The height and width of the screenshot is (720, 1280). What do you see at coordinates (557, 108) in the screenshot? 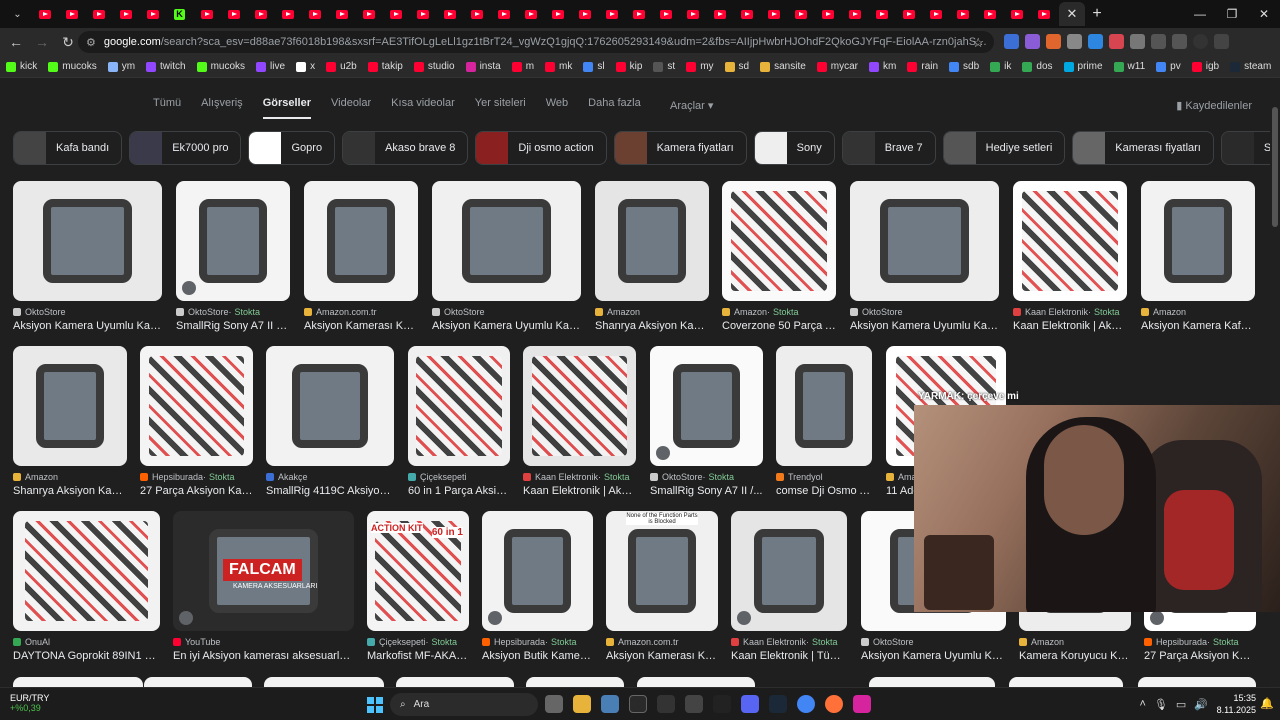
I see `search-tab: Web` at bounding box center [557, 108].